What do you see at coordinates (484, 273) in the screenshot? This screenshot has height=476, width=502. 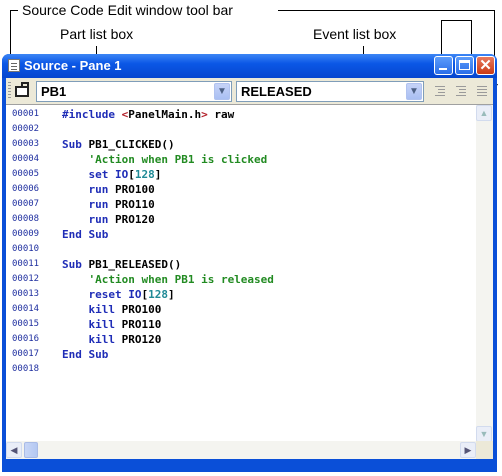 I see `vertical-scrollbar: ▲ ▼` at bounding box center [484, 273].